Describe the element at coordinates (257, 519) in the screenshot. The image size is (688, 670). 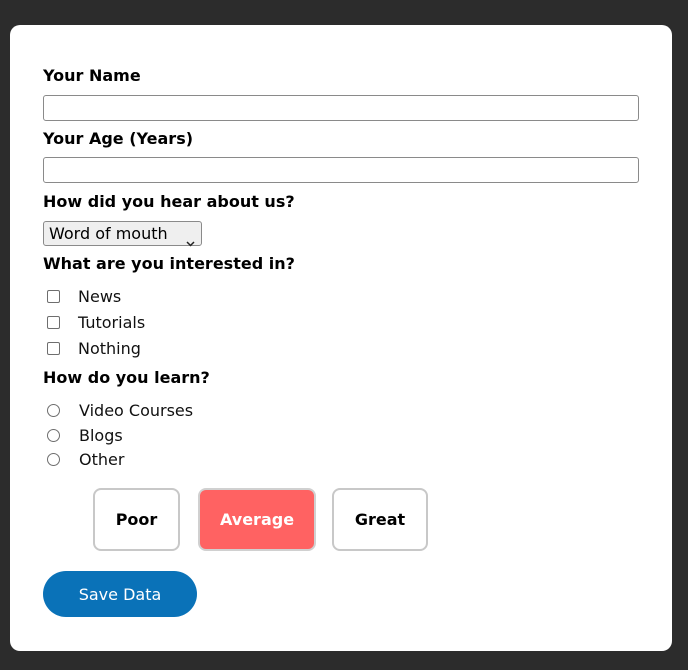
I see `rating-average-button: Average` at that location.